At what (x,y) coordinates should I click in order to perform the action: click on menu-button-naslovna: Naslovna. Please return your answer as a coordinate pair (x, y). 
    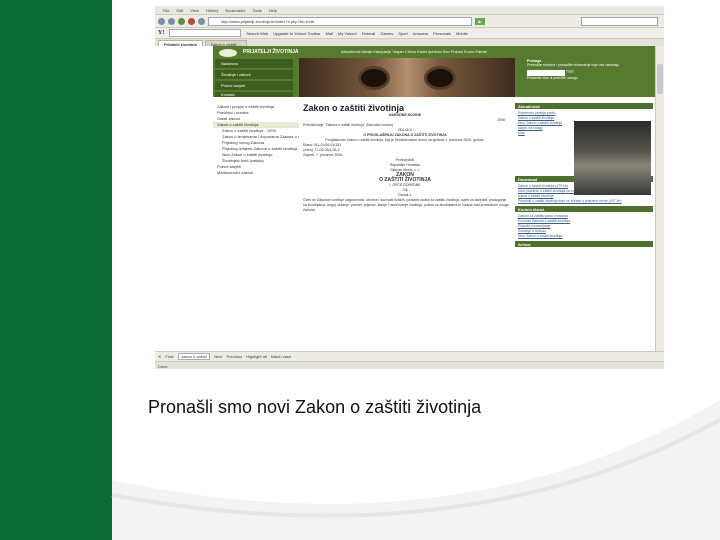
    Looking at the image, I should click on (254, 63).